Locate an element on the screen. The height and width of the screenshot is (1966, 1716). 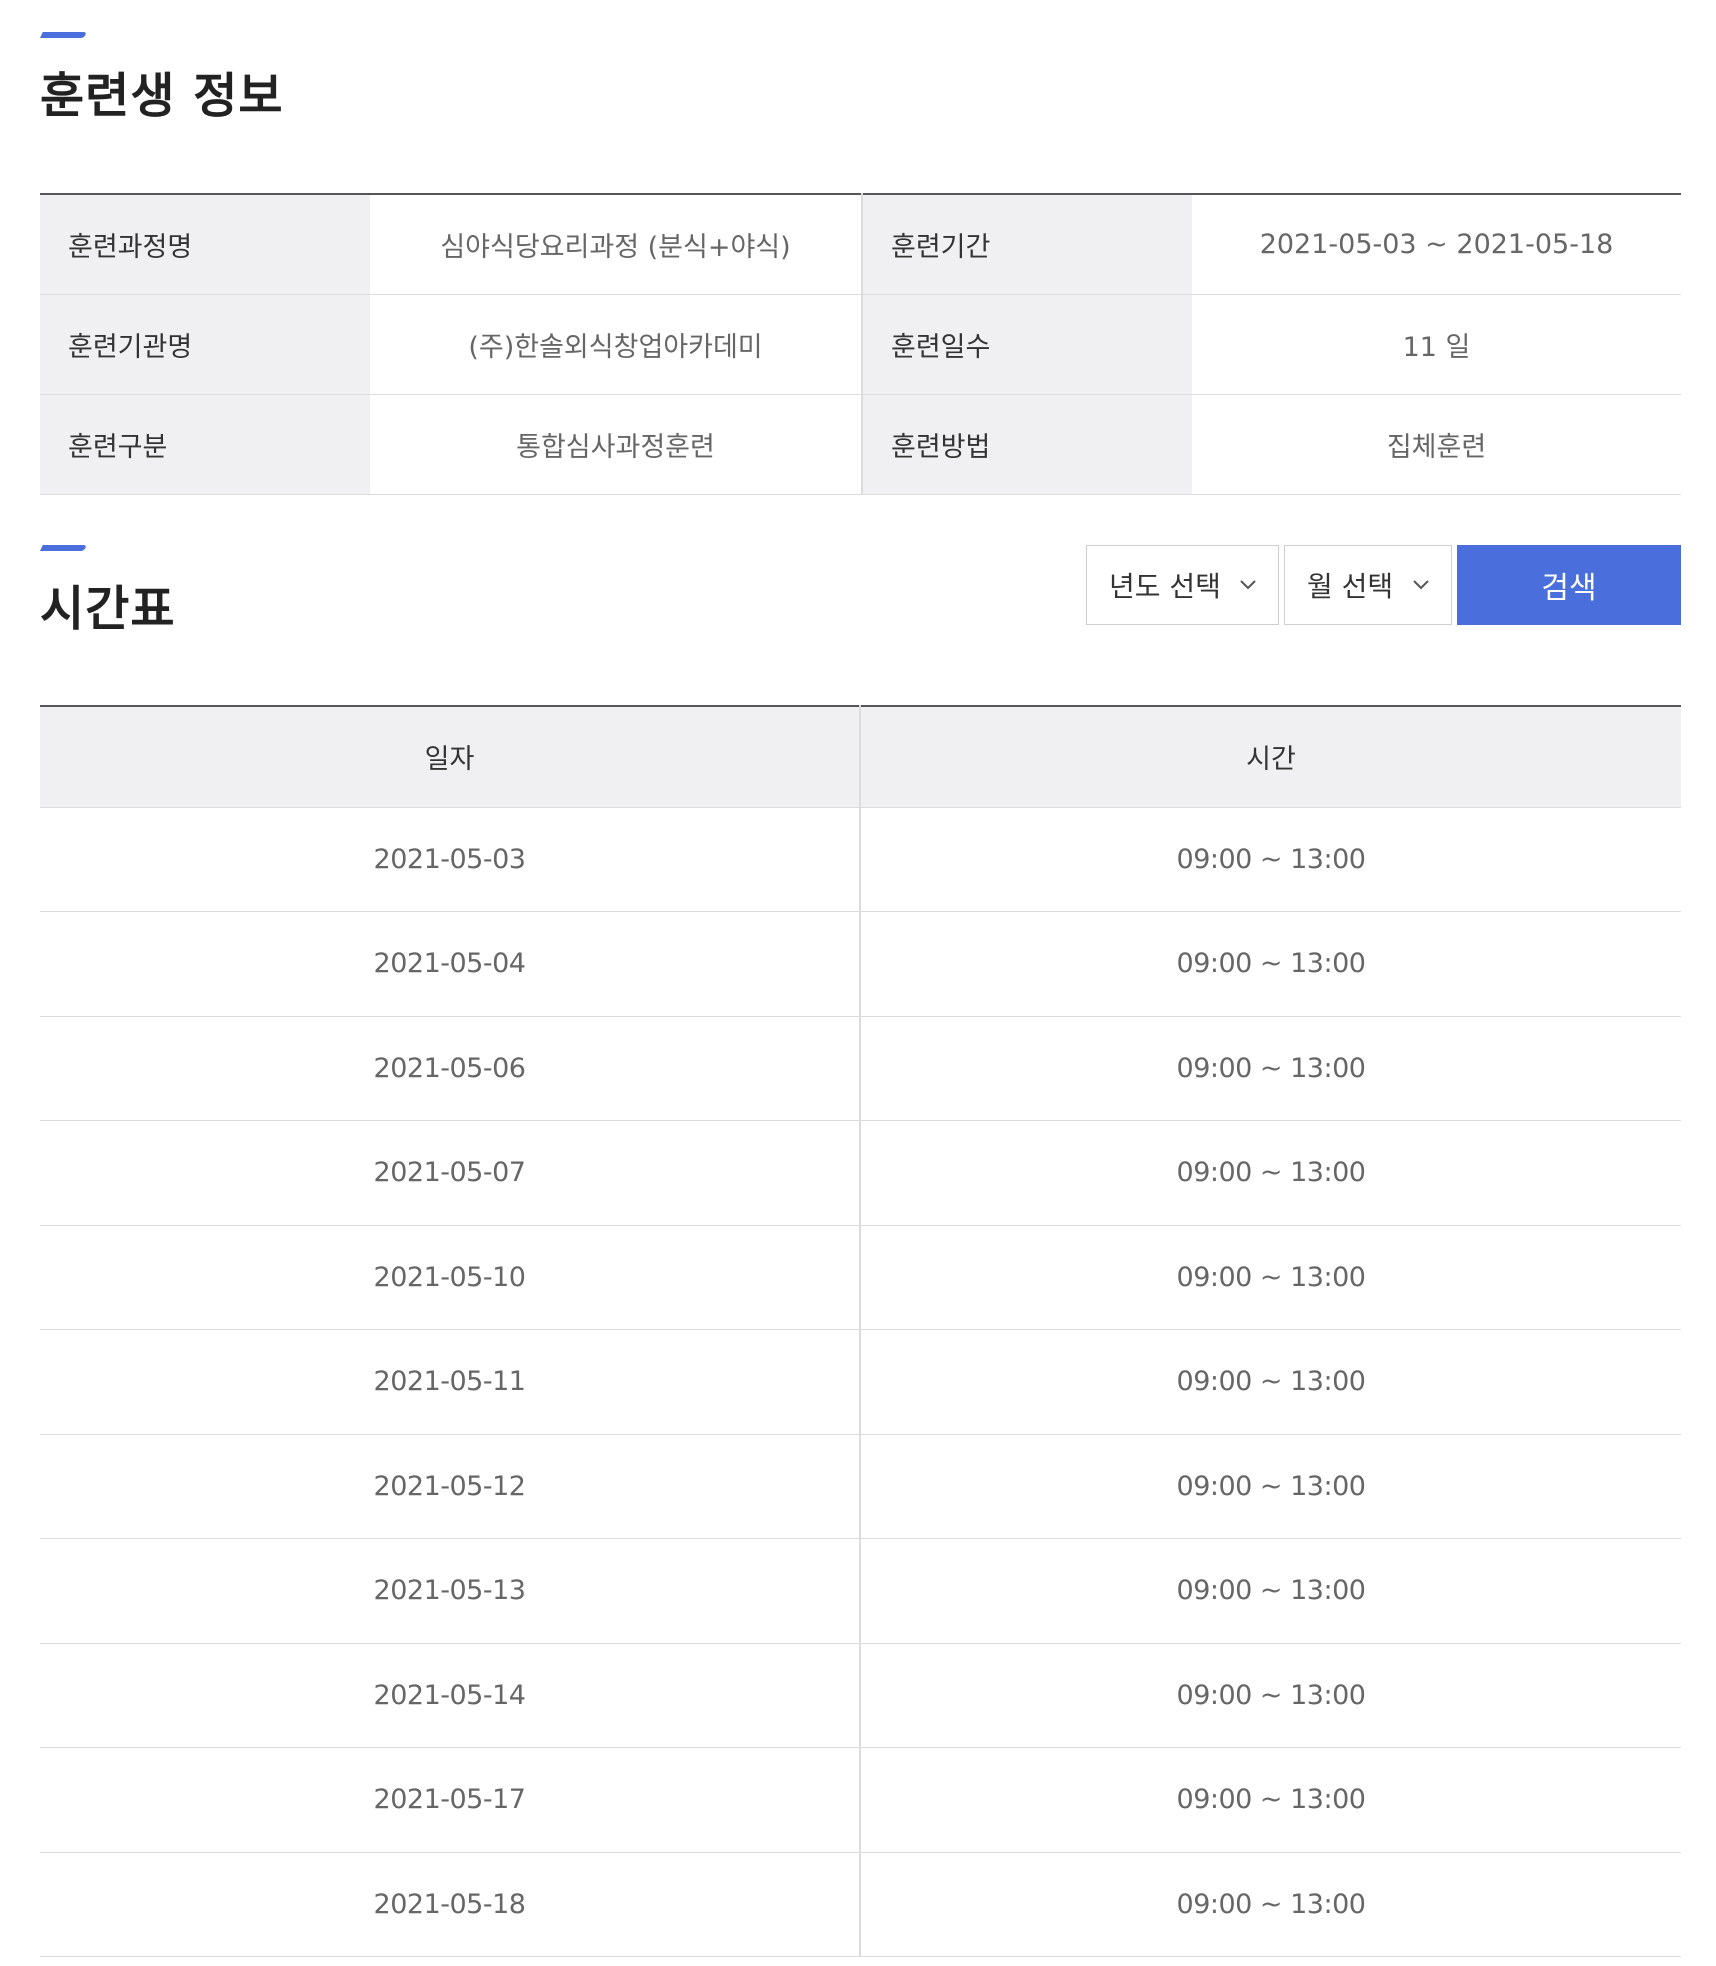
table-row: 2021-05-18 09:00 ~ 13:00 is located at coordinates (860, 1904).